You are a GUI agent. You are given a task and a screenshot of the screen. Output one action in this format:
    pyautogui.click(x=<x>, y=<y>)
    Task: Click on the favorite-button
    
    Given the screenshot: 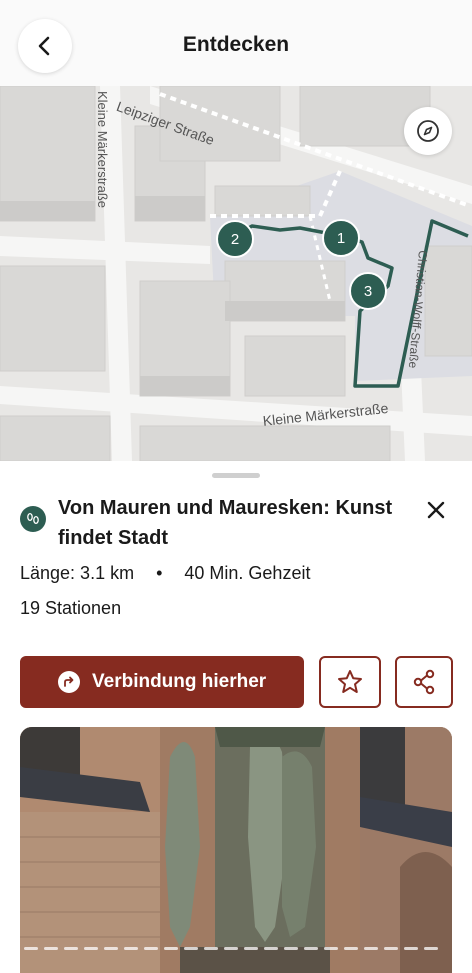 What is the action you would take?
    pyautogui.click(x=350, y=682)
    